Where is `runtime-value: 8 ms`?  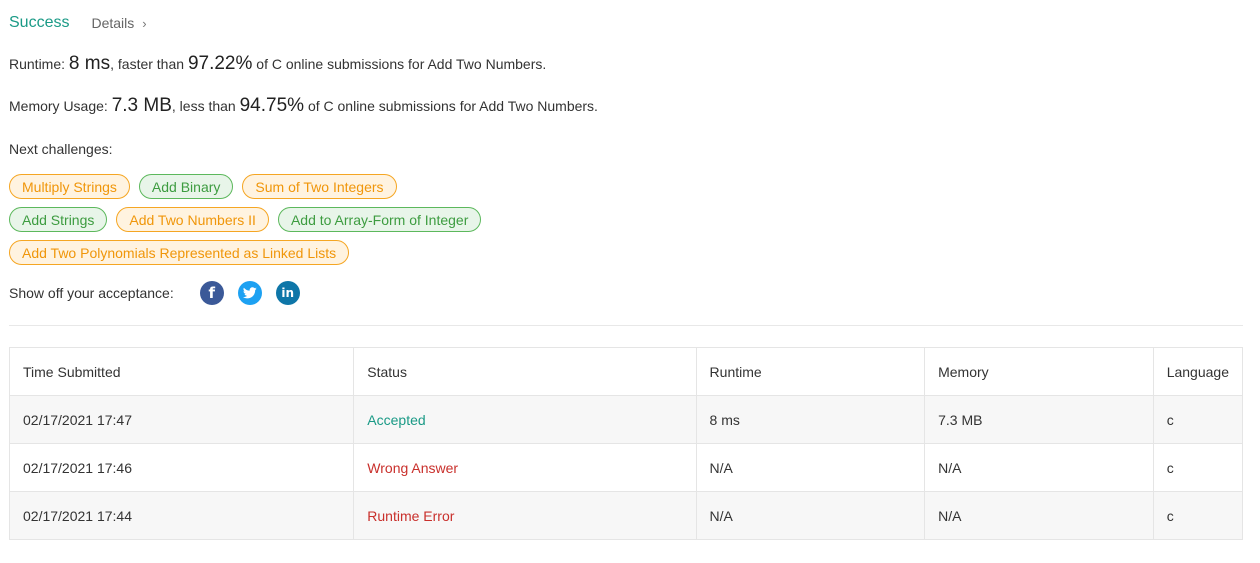 runtime-value: 8 ms is located at coordinates (89, 63).